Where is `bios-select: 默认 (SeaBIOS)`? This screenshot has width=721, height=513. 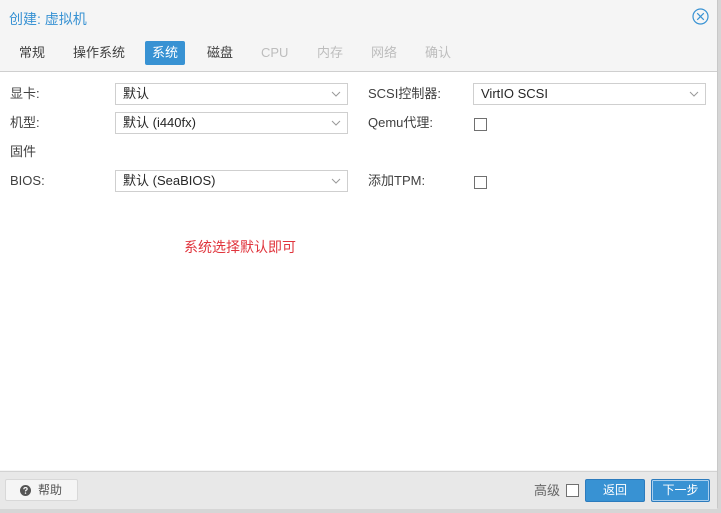
bios-select: 默认 (SeaBIOS) is located at coordinates (231, 181).